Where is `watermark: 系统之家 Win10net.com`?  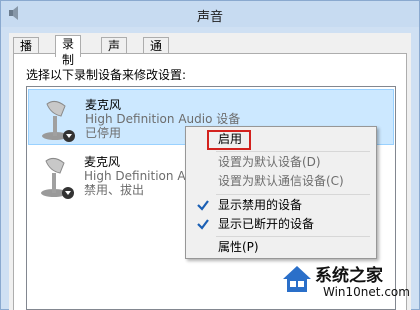 watermark: 系统之家 Win10net.com is located at coordinates (347, 283).